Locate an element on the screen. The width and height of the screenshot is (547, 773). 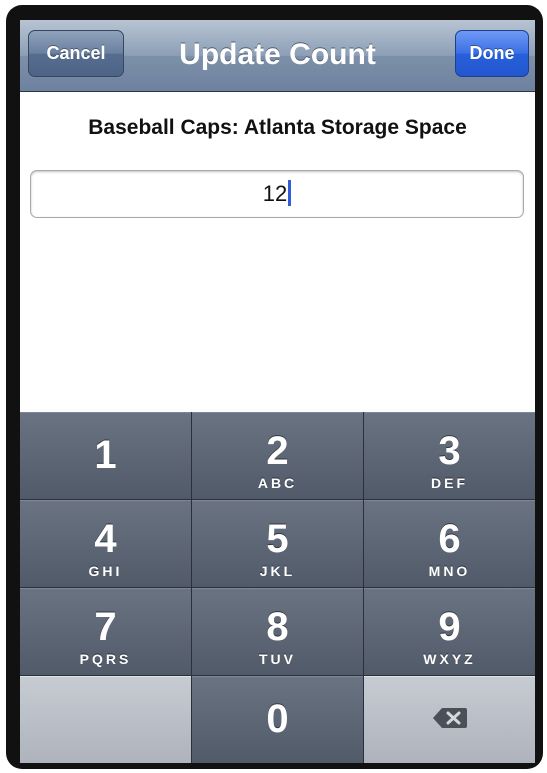
key-digit: 6 is located at coordinates (449, 539).